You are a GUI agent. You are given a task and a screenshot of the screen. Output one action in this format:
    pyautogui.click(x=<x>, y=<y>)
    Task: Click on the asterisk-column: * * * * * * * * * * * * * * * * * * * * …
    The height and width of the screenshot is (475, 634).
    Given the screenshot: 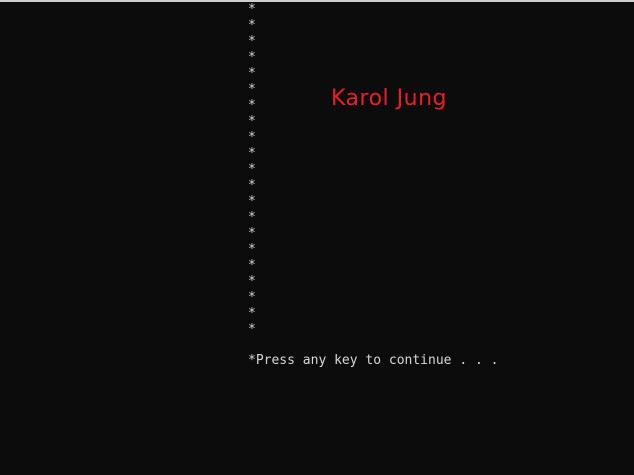 What is the action you would take?
    pyautogui.click(x=253, y=170)
    